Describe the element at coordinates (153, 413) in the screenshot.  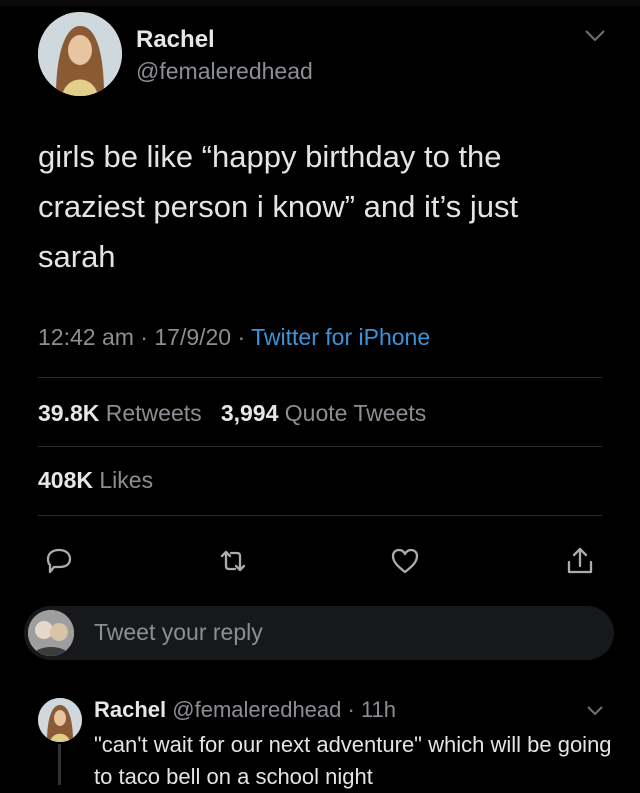
I see `retweets-label: Retweets` at that location.